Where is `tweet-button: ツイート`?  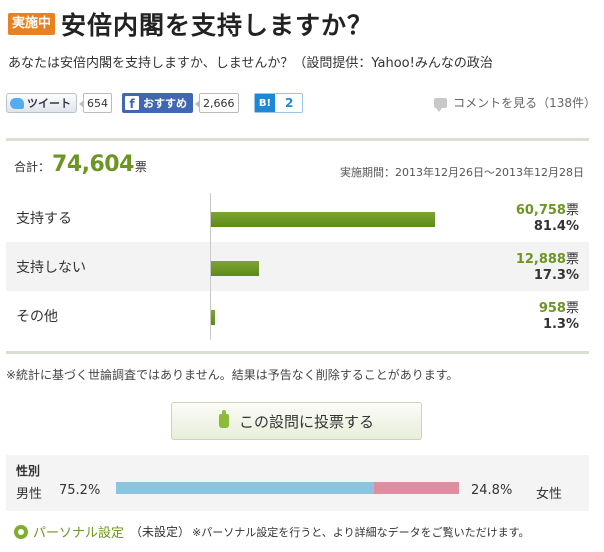
tweet-button: ツイート is located at coordinates (41, 103).